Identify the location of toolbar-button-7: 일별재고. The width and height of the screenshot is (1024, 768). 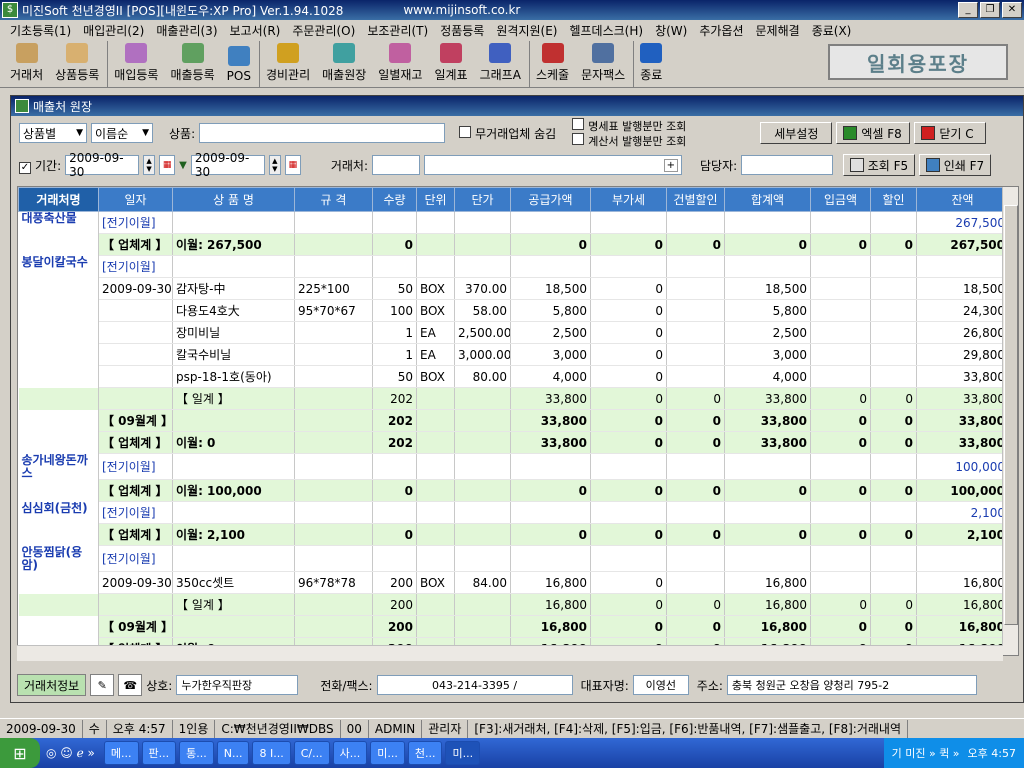
(400, 64).